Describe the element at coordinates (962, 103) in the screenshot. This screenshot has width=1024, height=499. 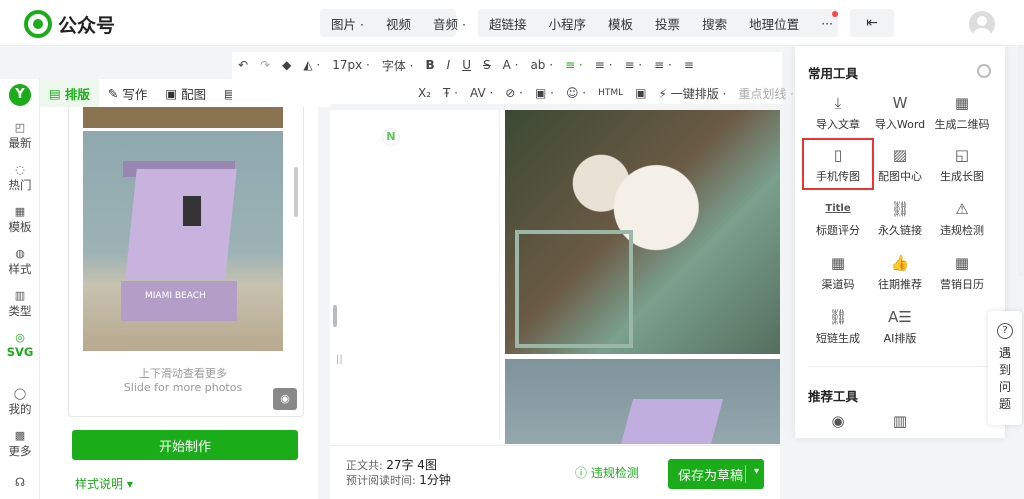
I see `qrcode-icon: ▦` at that location.